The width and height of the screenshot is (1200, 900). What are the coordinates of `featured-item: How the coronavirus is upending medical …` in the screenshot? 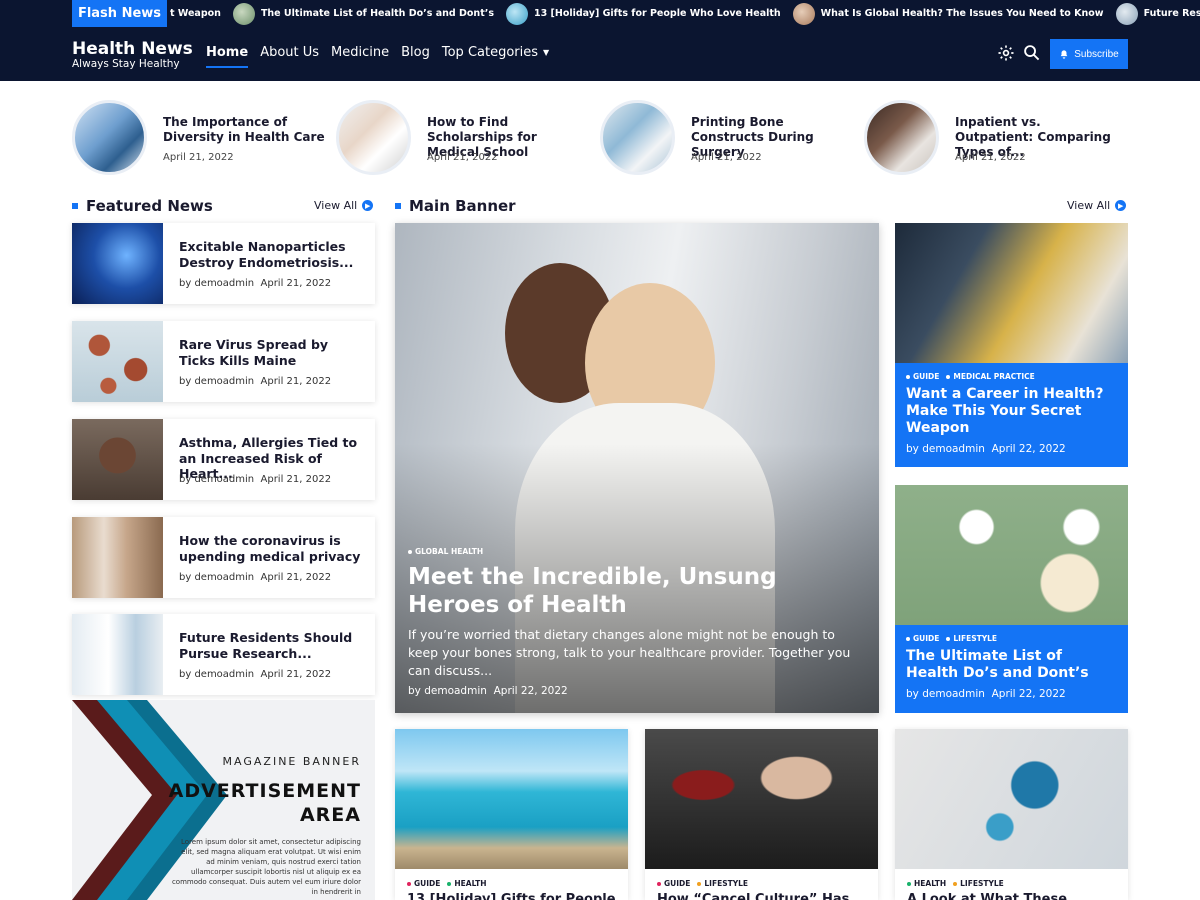 It's located at (223, 557).